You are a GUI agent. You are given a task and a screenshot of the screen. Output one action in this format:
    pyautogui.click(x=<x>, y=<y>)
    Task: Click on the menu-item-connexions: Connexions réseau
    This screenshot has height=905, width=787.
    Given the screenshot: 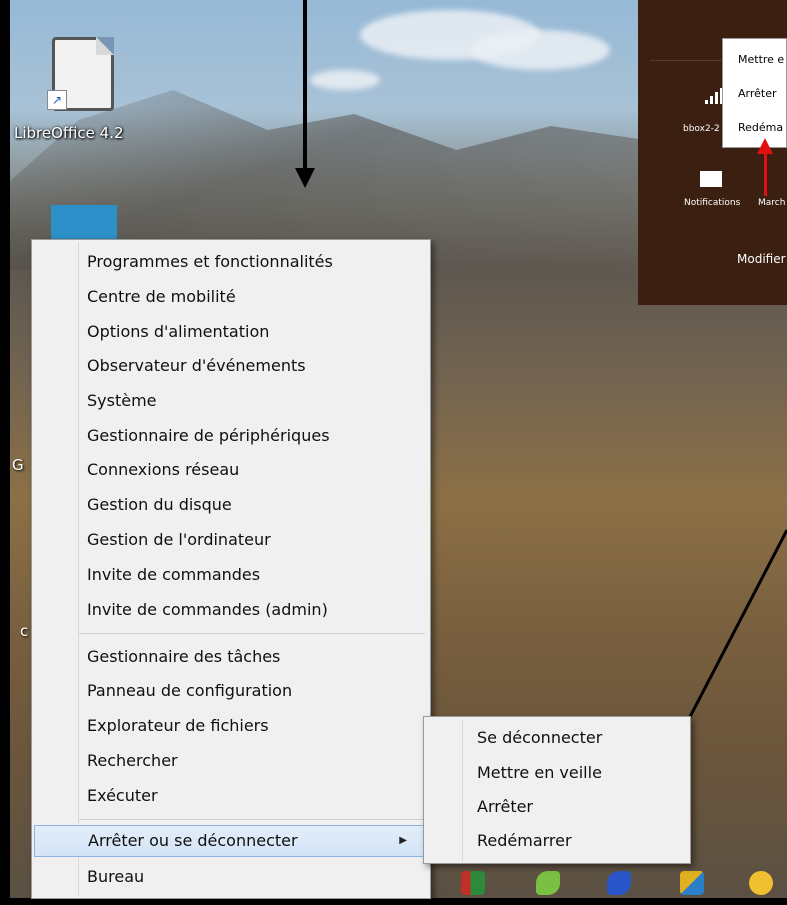 What is the action you would take?
    pyautogui.click(x=231, y=470)
    